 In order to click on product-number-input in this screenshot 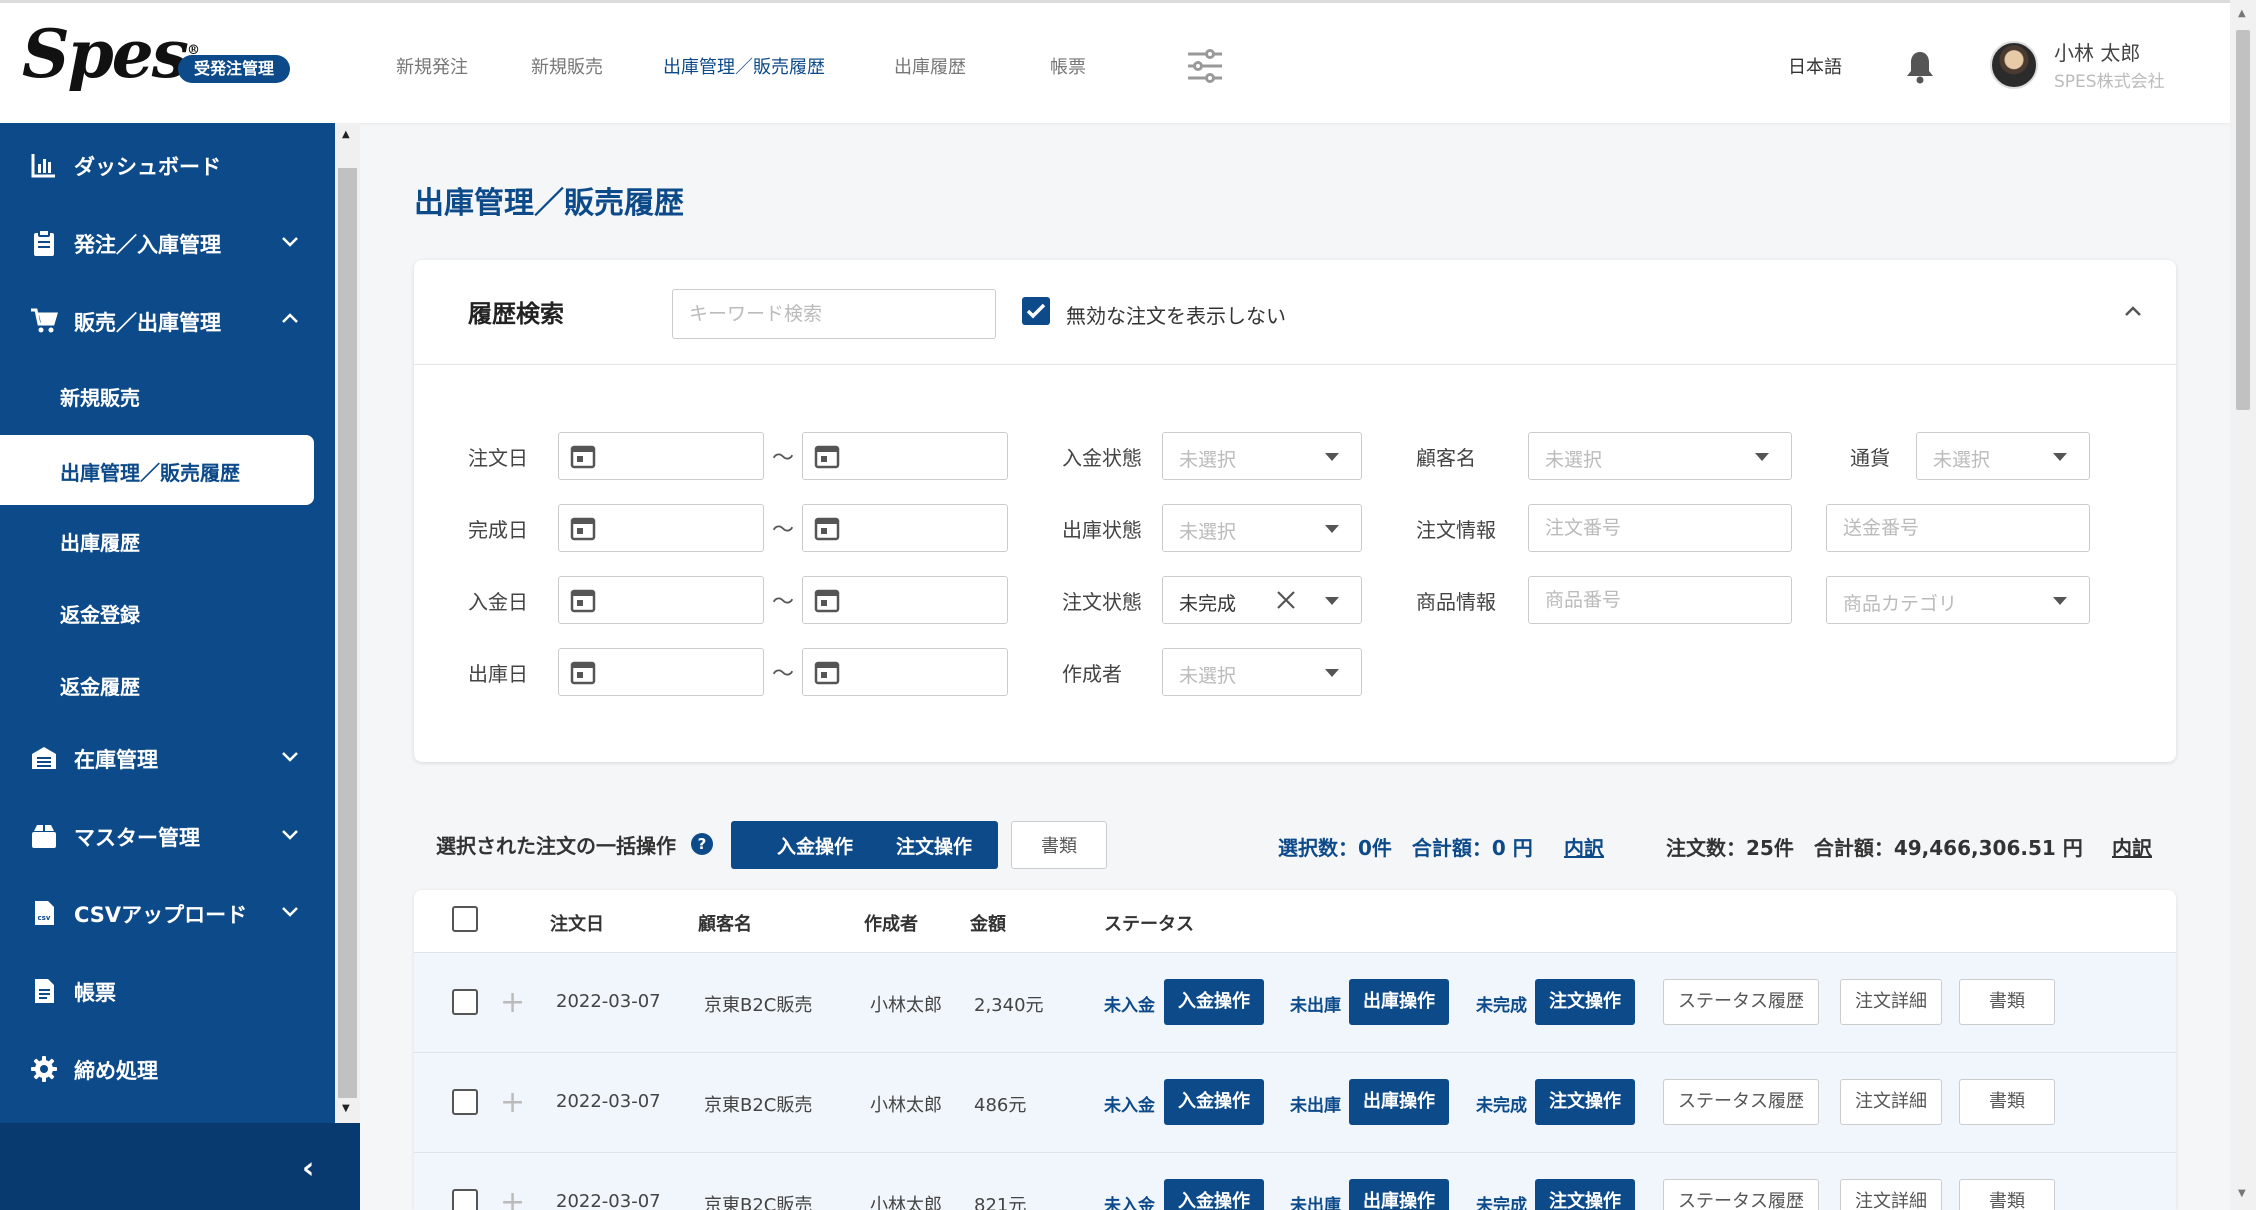, I will do `click(1660, 600)`.